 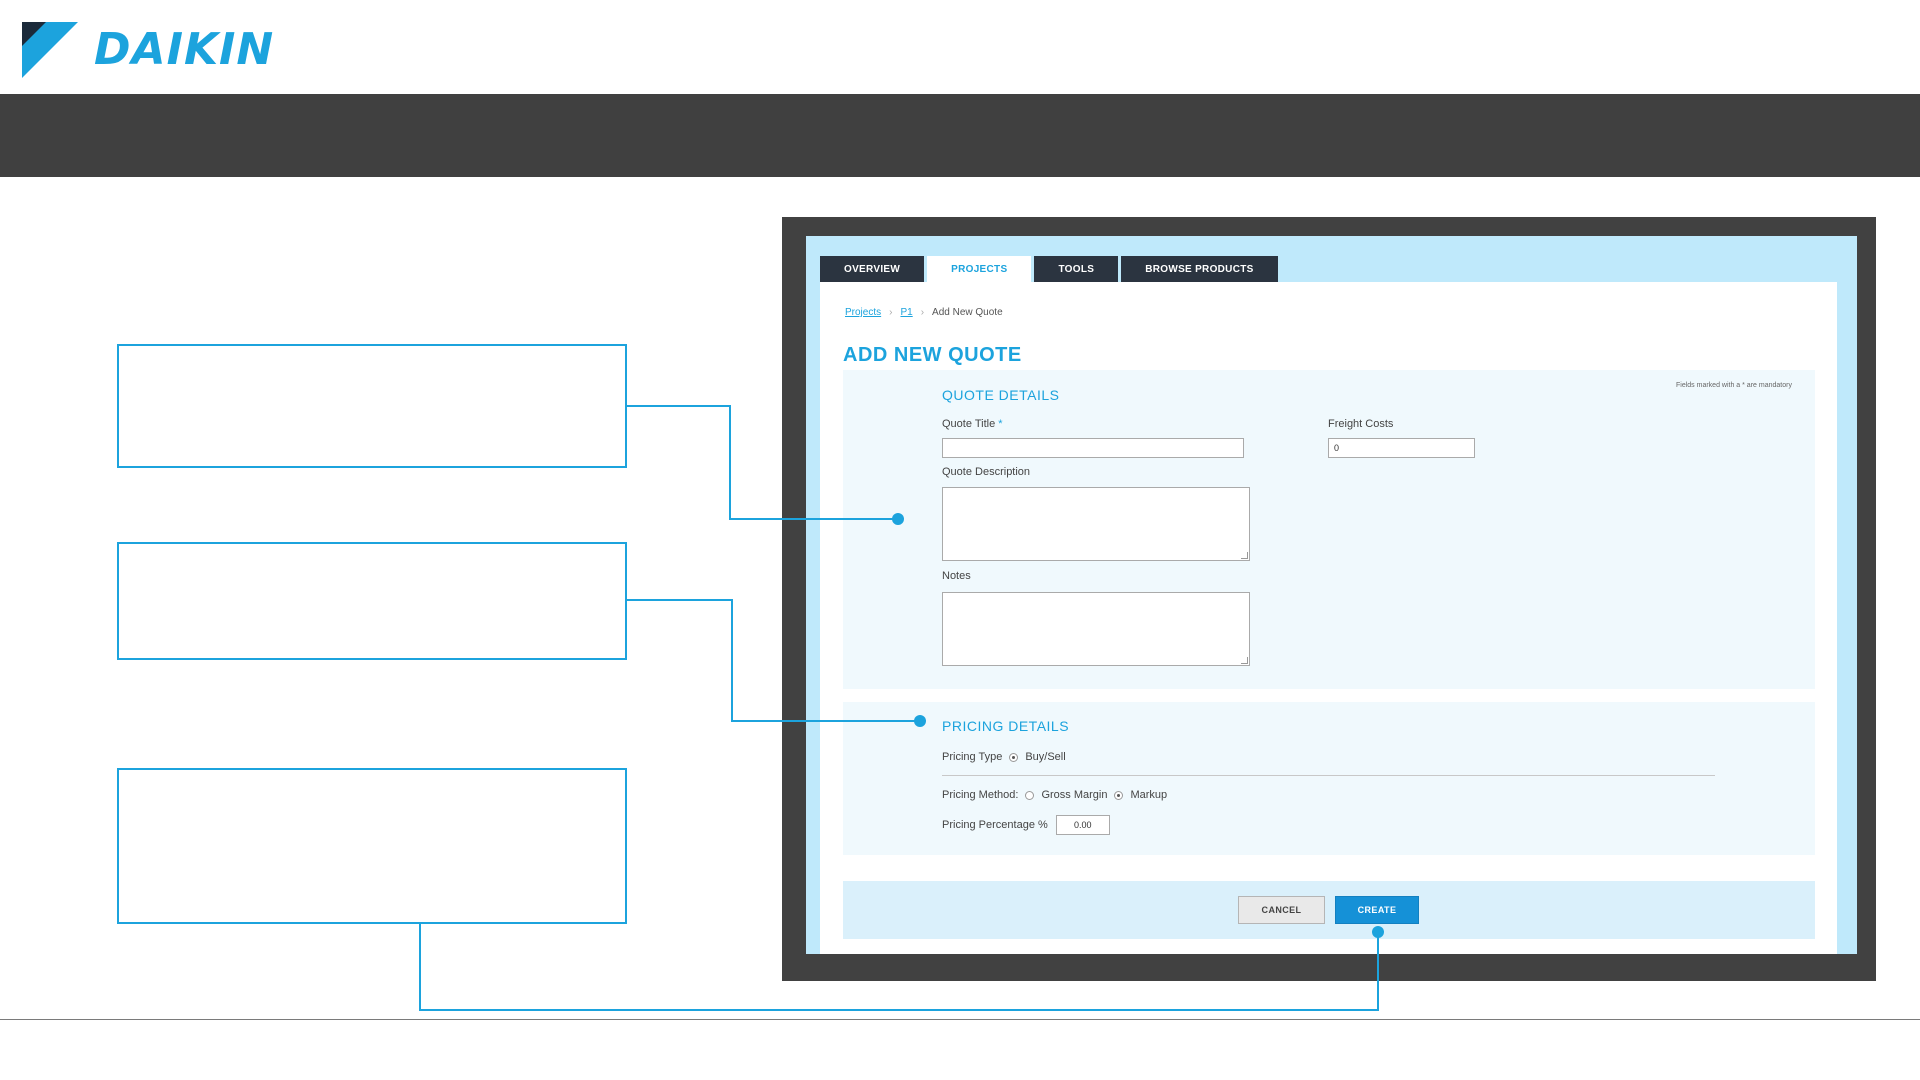 What do you see at coordinates (1361, 424) in the screenshot?
I see `freight-costs-label: Freight Costs` at bounding box center [1361, 424].